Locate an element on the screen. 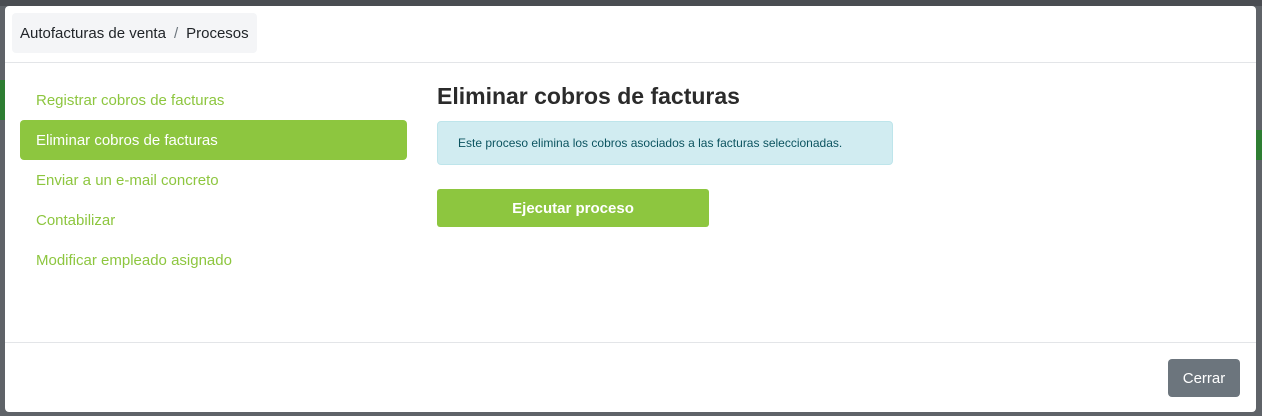  process-item-label: Eliminar cobros de facturas is located at coordinates (127, 140).